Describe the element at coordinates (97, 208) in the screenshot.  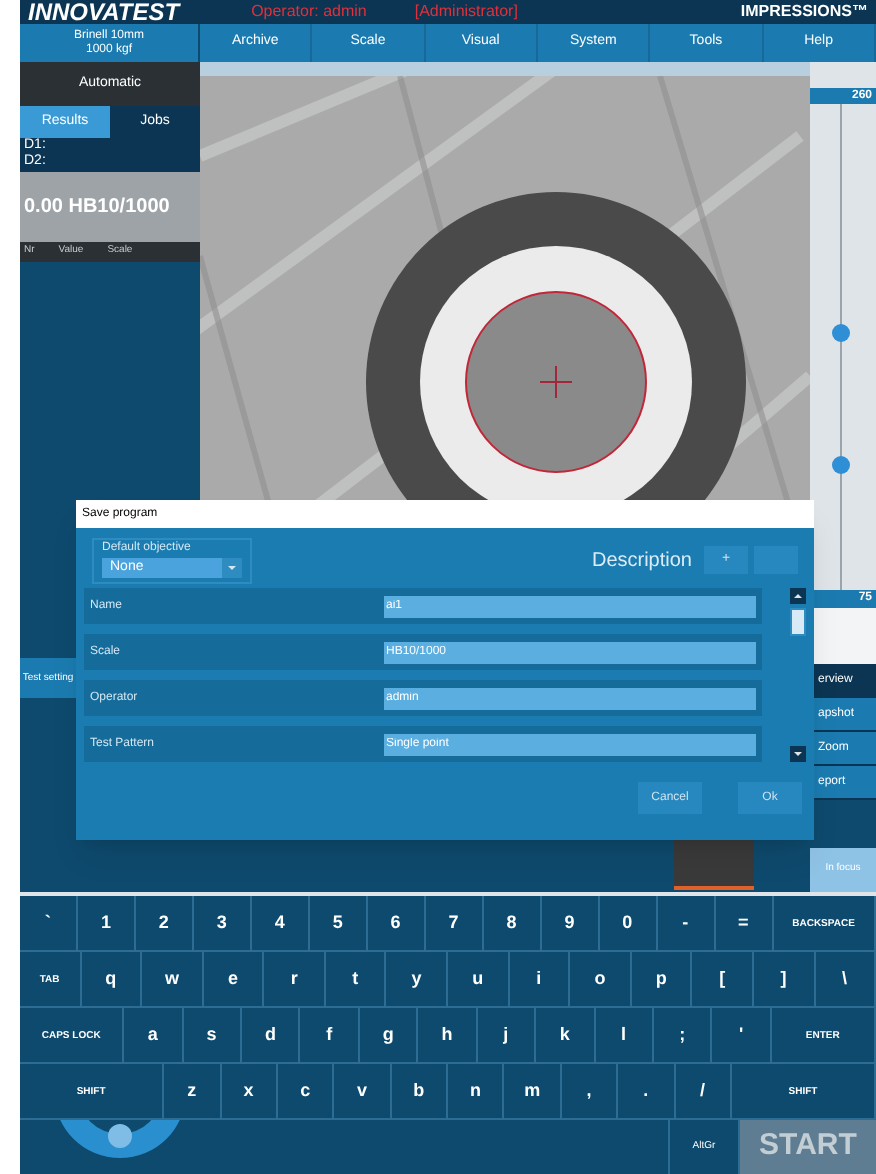
I see `result-value: 0.00 HB10/1000` at that location.